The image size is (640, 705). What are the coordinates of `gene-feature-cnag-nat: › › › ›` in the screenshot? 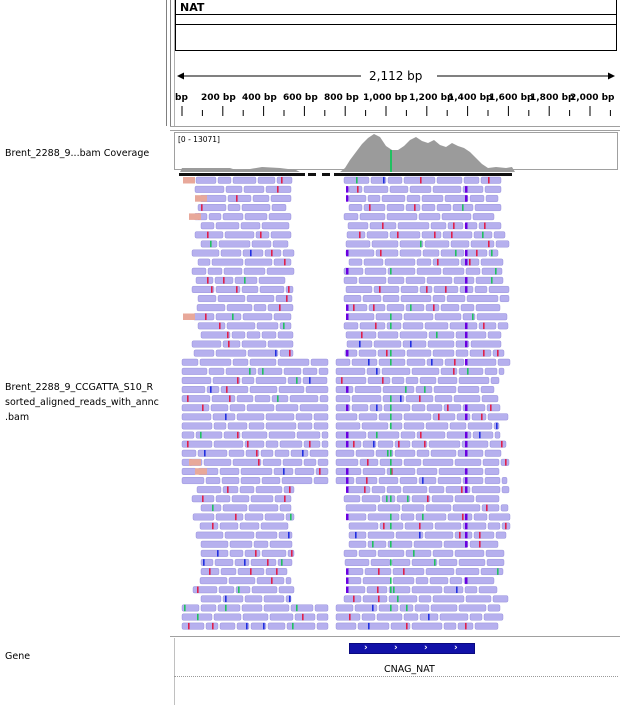 It's located at (412, 648).